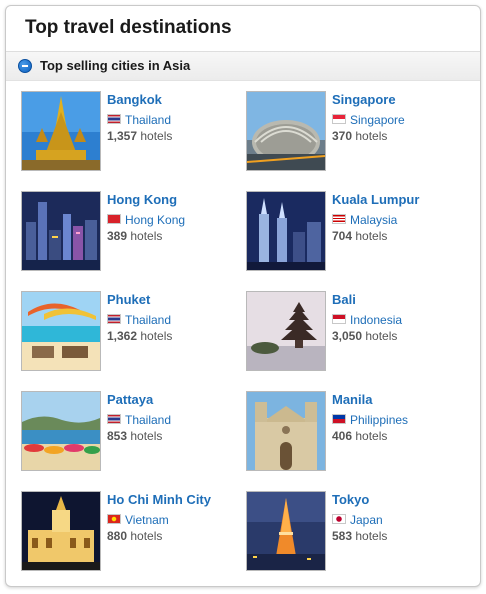  What do you see at coordinates (379, 420) in the screenshot?
I see `country-link-manila: Philippines` at bounding box center [379, 420].